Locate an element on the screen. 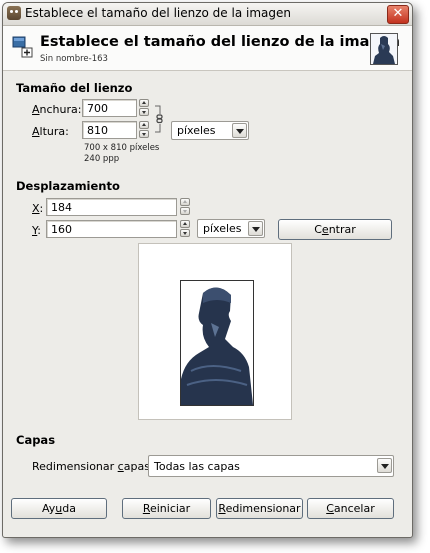 The width and height of the screenshot is (430, 553). chain-link-icon is located at coordinates (159, 119).